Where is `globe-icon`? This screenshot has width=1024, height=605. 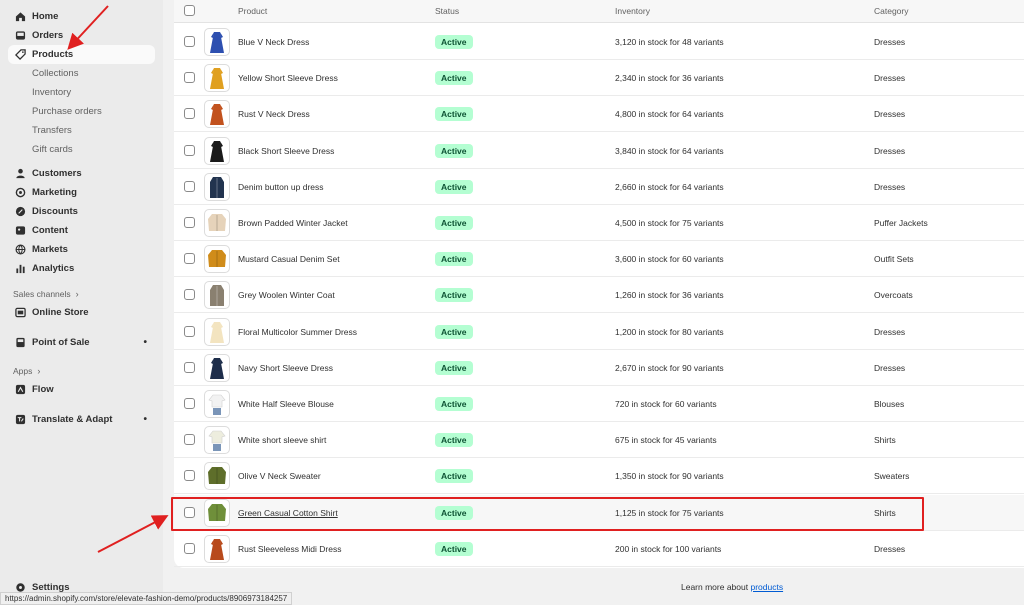
globe-icon is located at coordinates (20, 249).